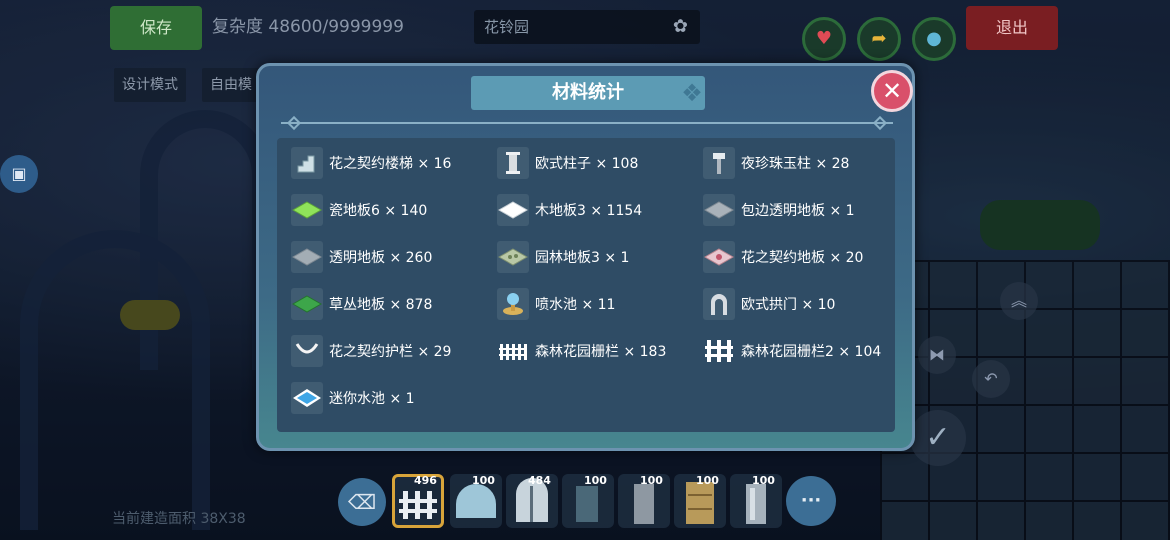 The height and width of the screenshot is (540, 1170). Describe the element at coordinates (589, 211) in the screenshot. I see `material-label: 木地板3 × 1154` at that location.